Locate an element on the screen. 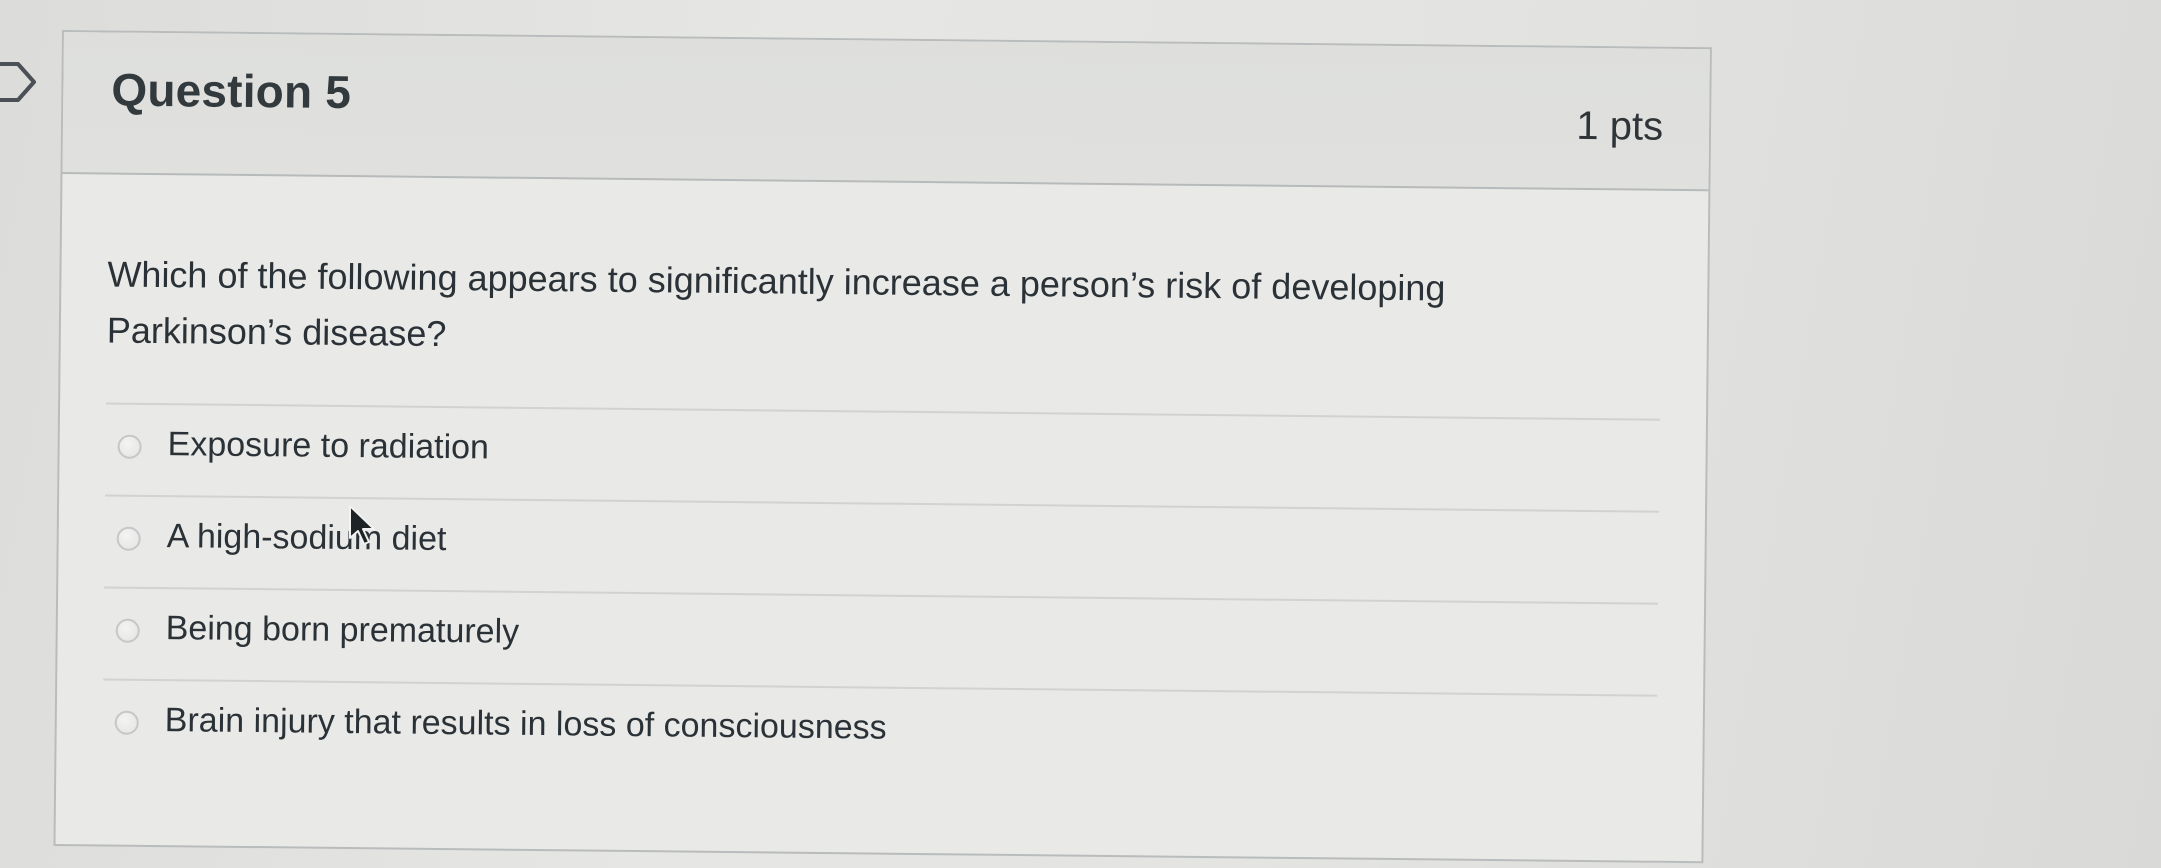  question-title: Question 5 is located at coordinates (231, 91).